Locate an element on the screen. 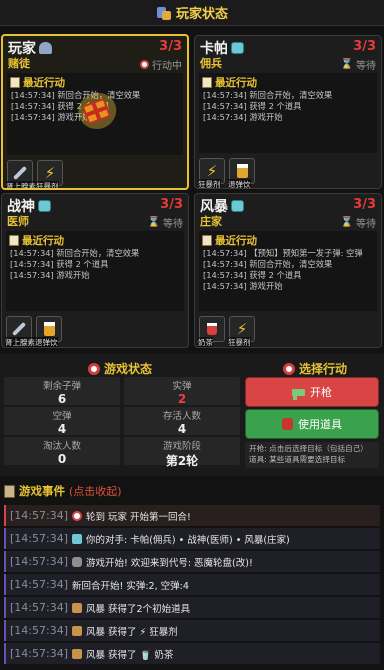  event-row: [14:57:34] 风暴 获得了2个初始道具 is located at coordinates (192, 607).